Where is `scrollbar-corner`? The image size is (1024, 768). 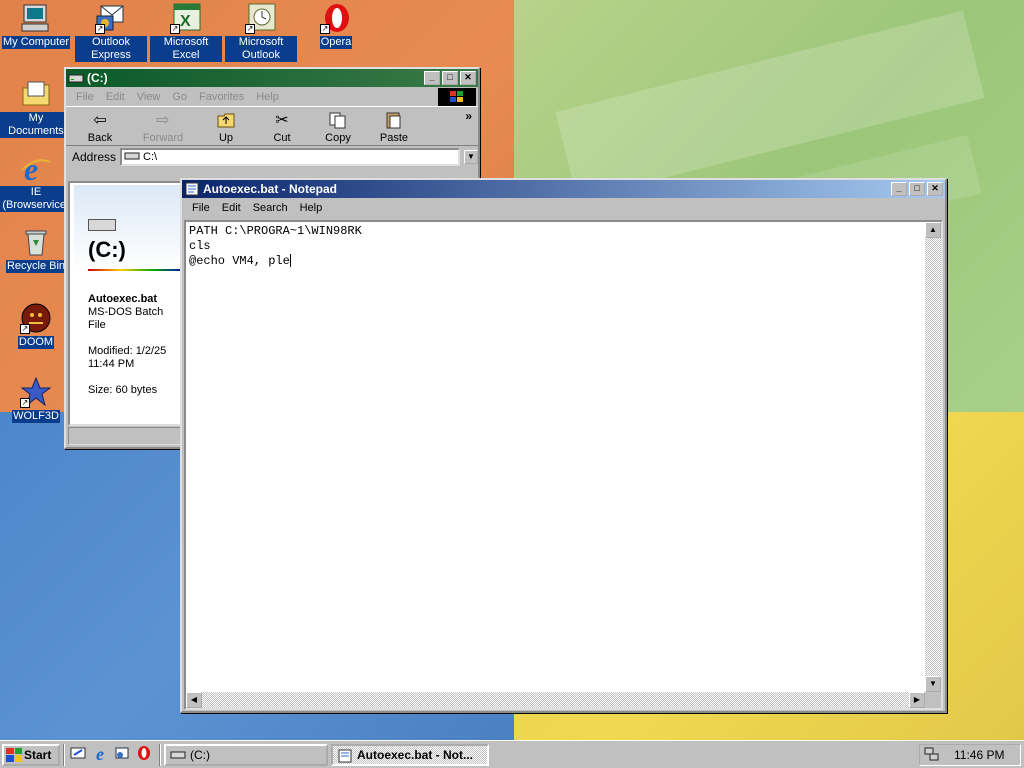 scrollbar-corner is located at coordinates (933, 700).